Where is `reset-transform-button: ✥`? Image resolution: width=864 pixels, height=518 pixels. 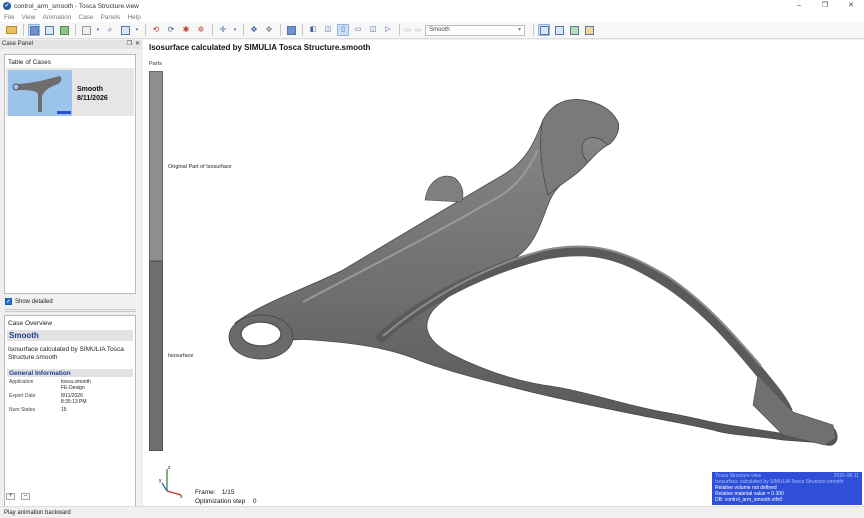
reset-transform-button: ✥ is located at coordinates (269, 30).